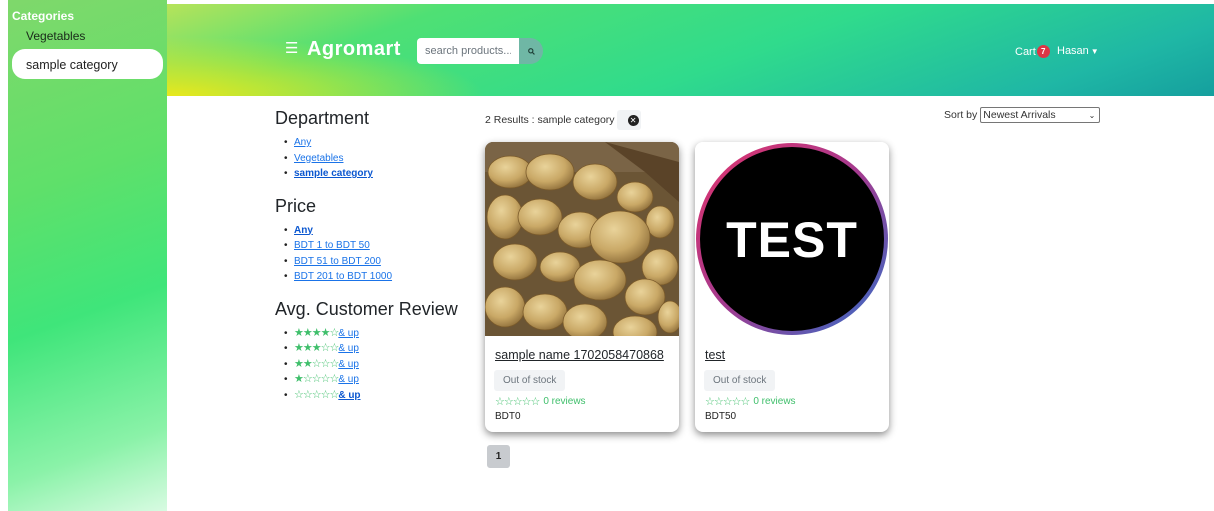 This screenshot has width=1214, height=511. What do you see at coordinates (322, 118) in the screenshot?
I see `department-heading: Department` at bounding box center [322, 118].